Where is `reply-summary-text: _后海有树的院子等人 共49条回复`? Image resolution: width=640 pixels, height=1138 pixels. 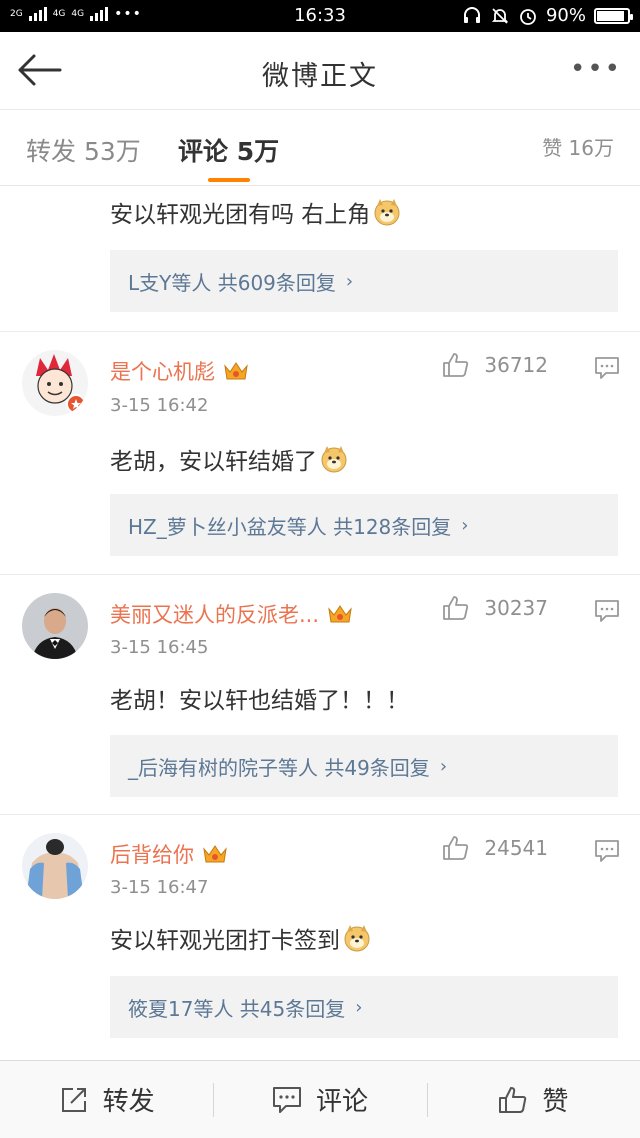
reply-summary-text: _后海有树的院子等人 共49条回复 is located at coordinates (279, 767).